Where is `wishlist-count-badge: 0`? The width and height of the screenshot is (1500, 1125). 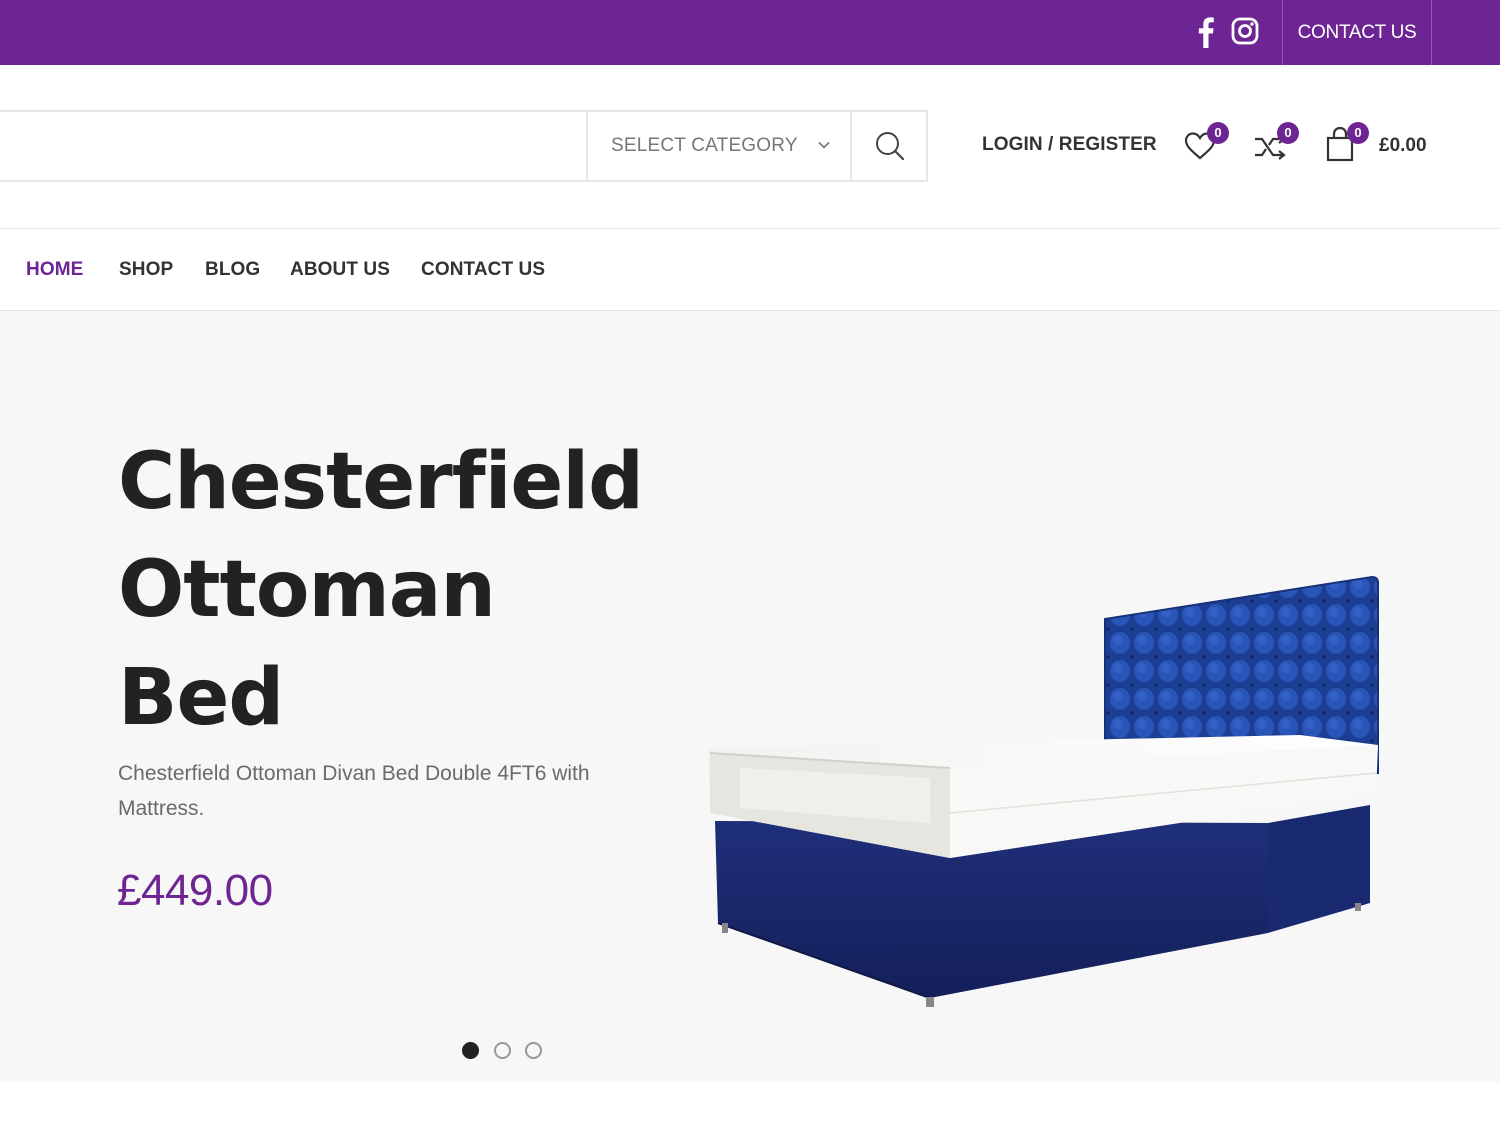
wishlist-count-badge: 0 is located at coordinates (1218, 133).